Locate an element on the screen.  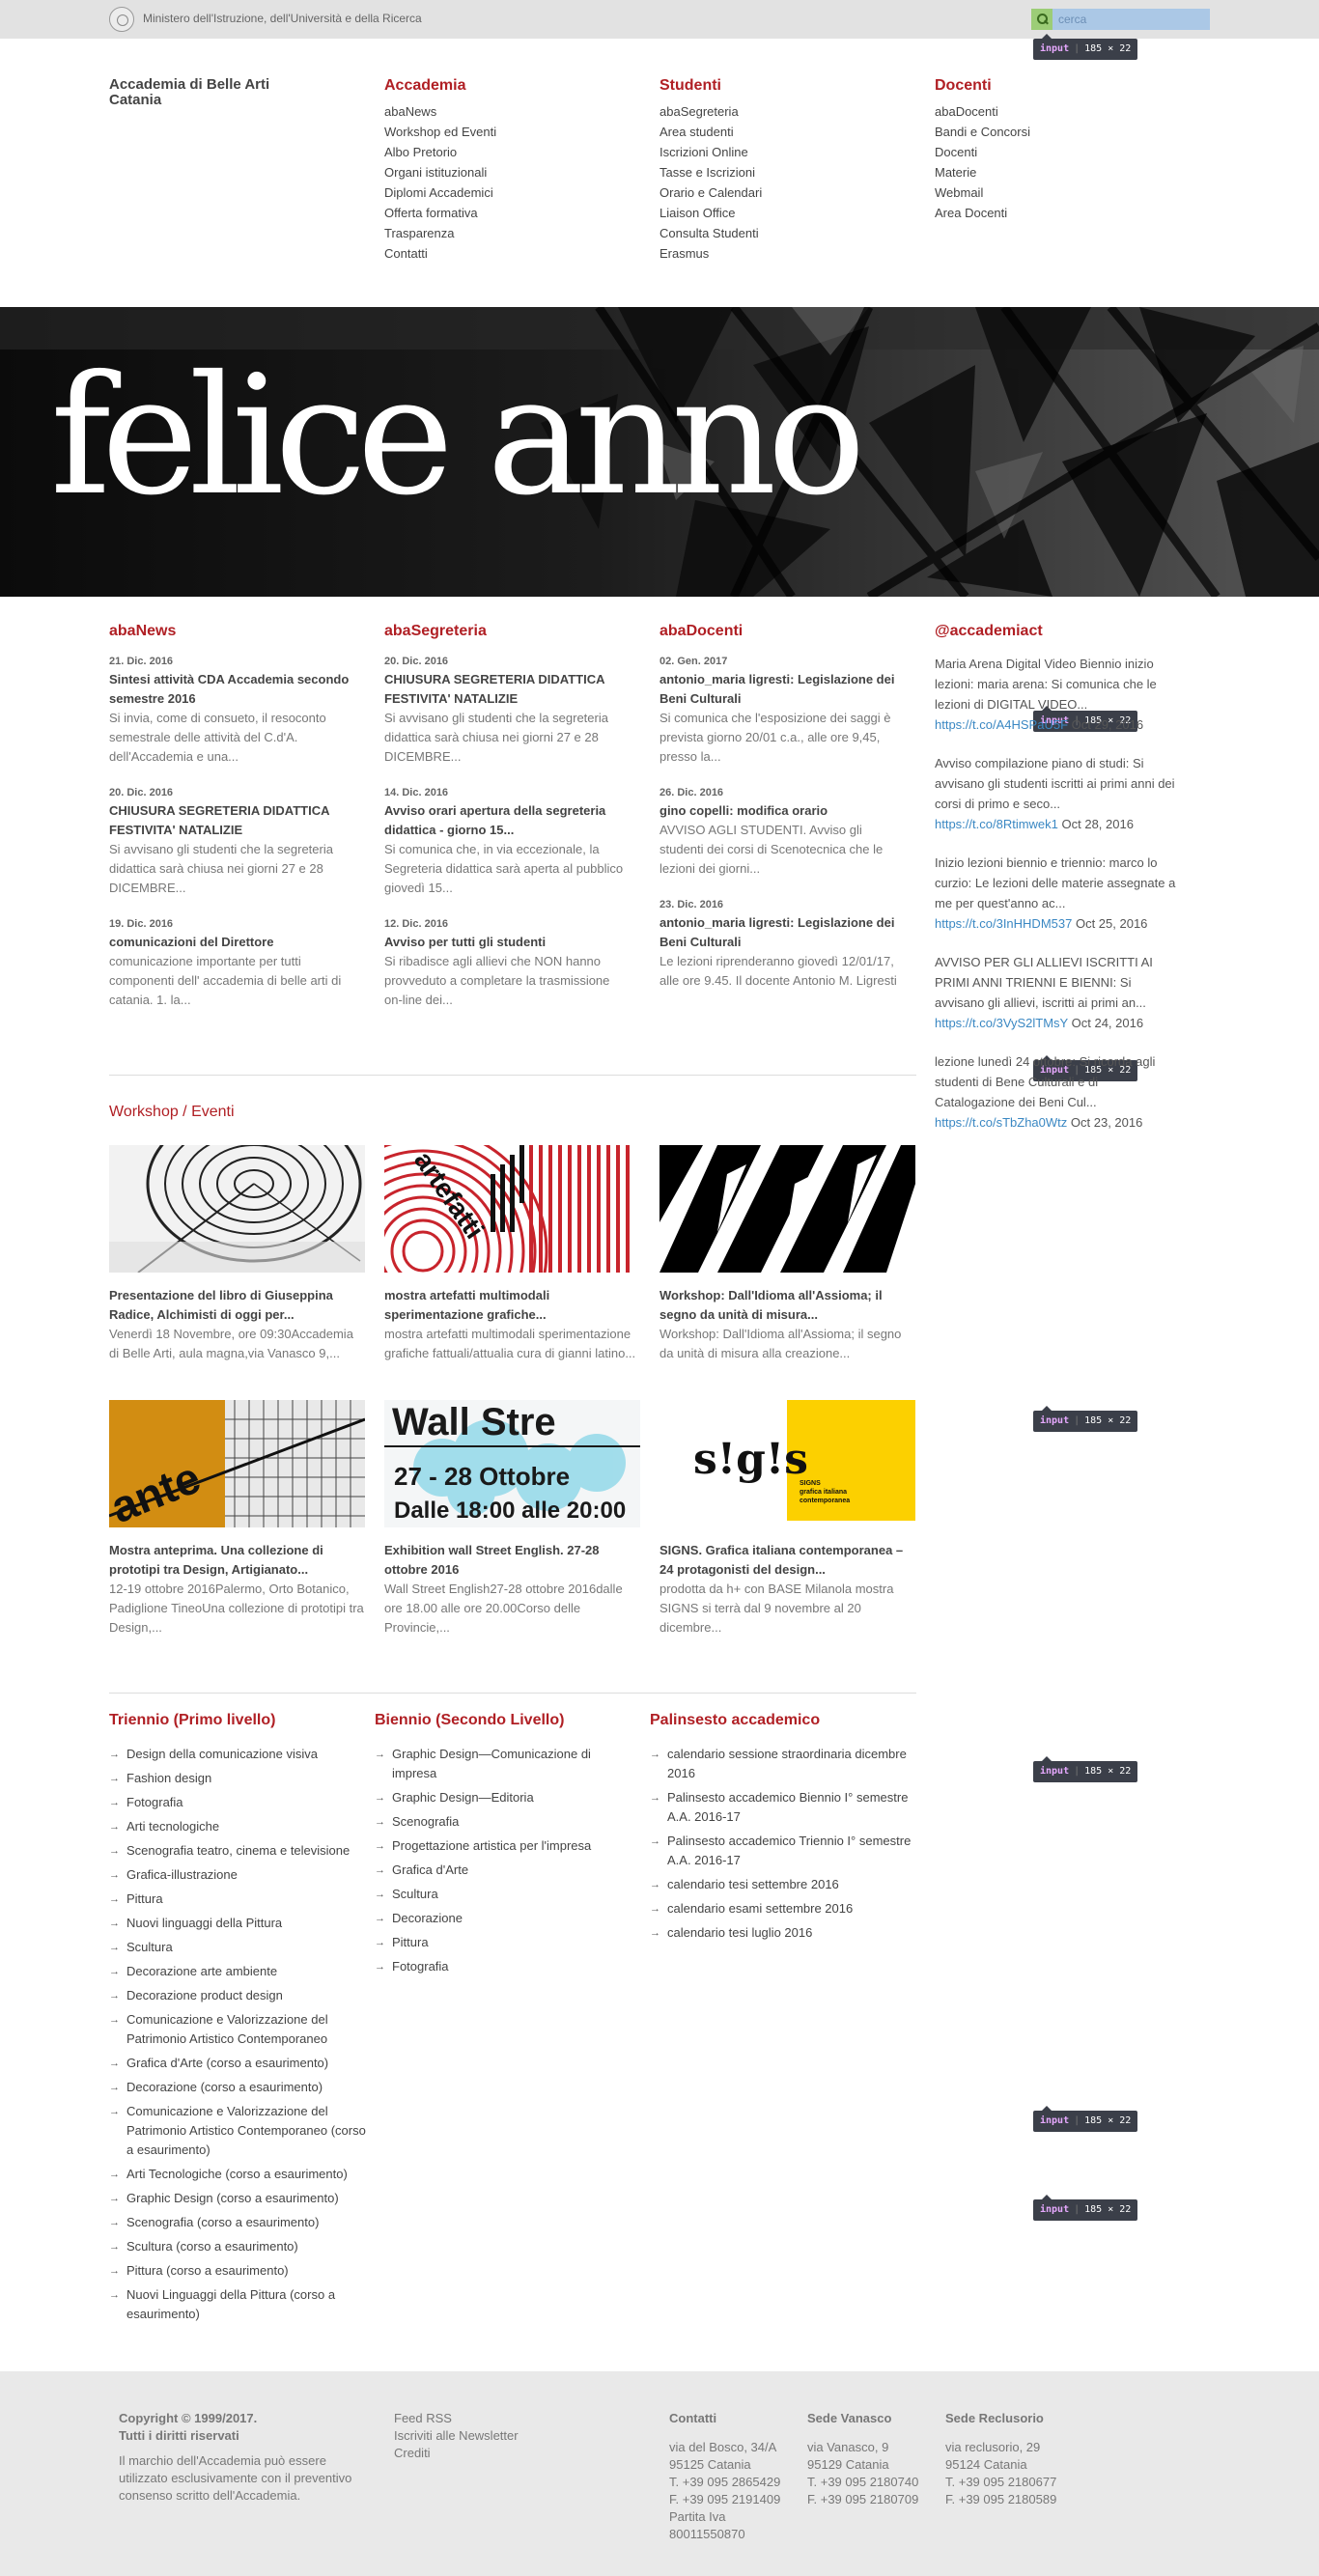
program-link: Decorazione arte ambiente is located at coordinates (239, 1972).